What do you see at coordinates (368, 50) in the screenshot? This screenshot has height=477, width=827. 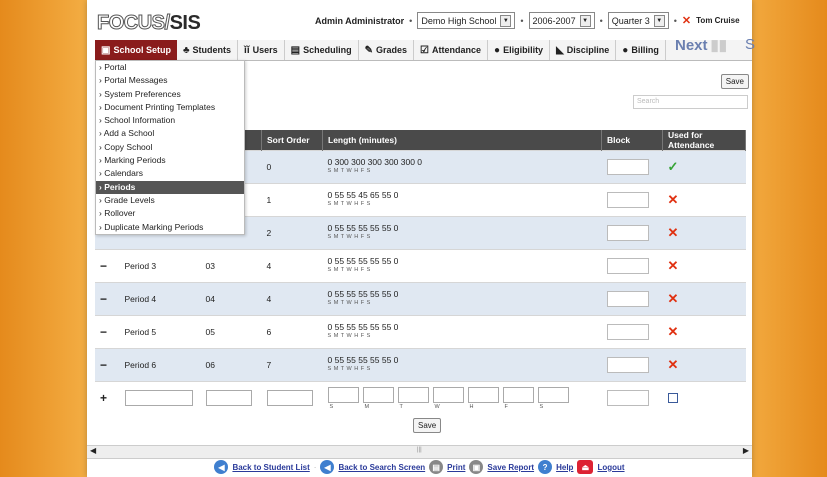 I see `grades-icon: ✎` at bounding box center [368, 50].